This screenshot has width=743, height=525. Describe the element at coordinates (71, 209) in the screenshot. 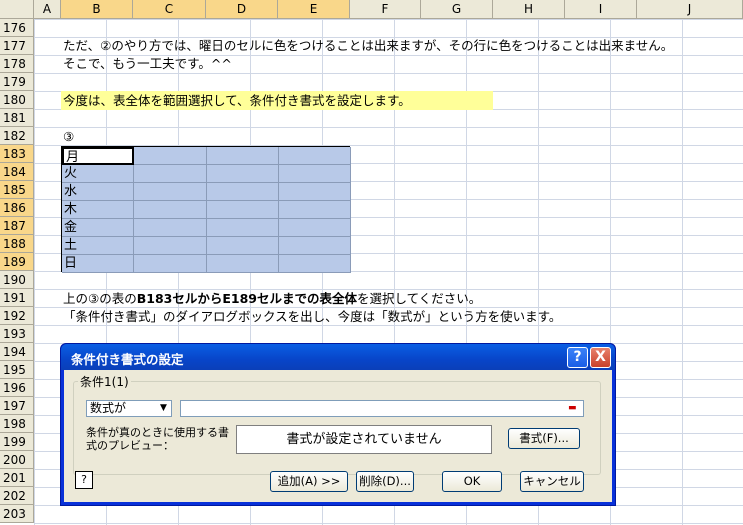

I see `day-label: 木` at that location.